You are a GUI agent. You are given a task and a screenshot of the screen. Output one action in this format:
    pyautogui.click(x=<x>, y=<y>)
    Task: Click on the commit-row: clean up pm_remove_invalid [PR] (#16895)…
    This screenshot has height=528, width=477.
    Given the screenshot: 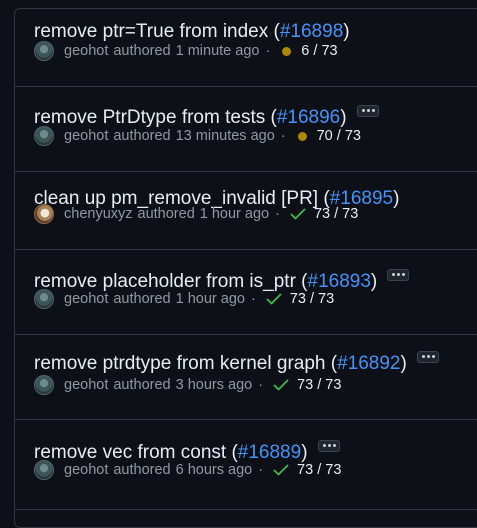 What is the action you would take?
    pyautogui.click(x=246, y=211)
    